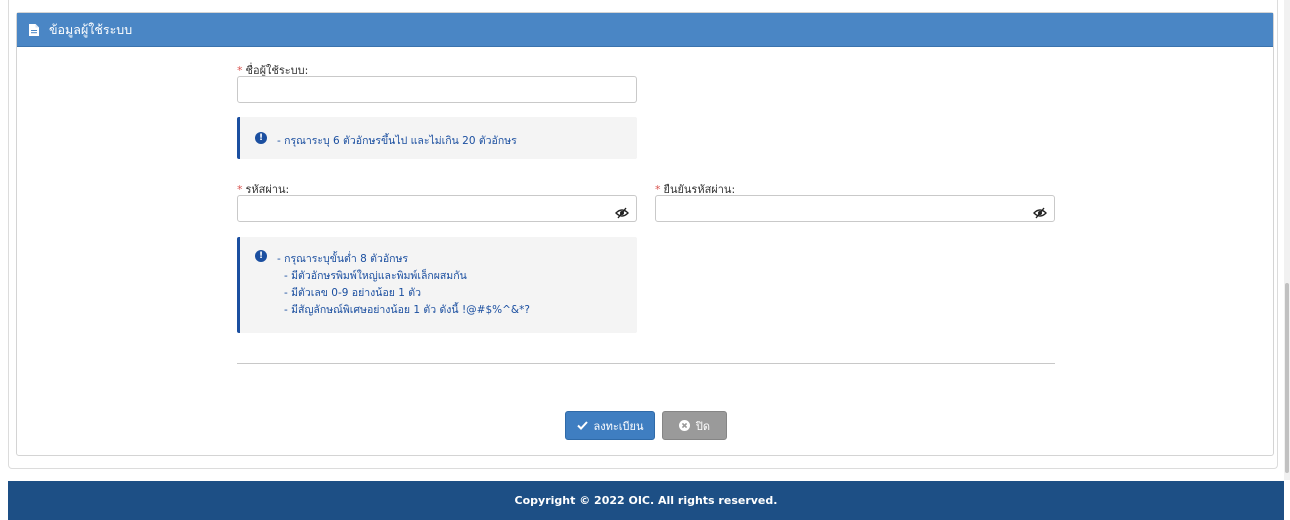  I want to click on panel-title: ข้อมูลผู้ใช้ระบบ, so click(91, 29).